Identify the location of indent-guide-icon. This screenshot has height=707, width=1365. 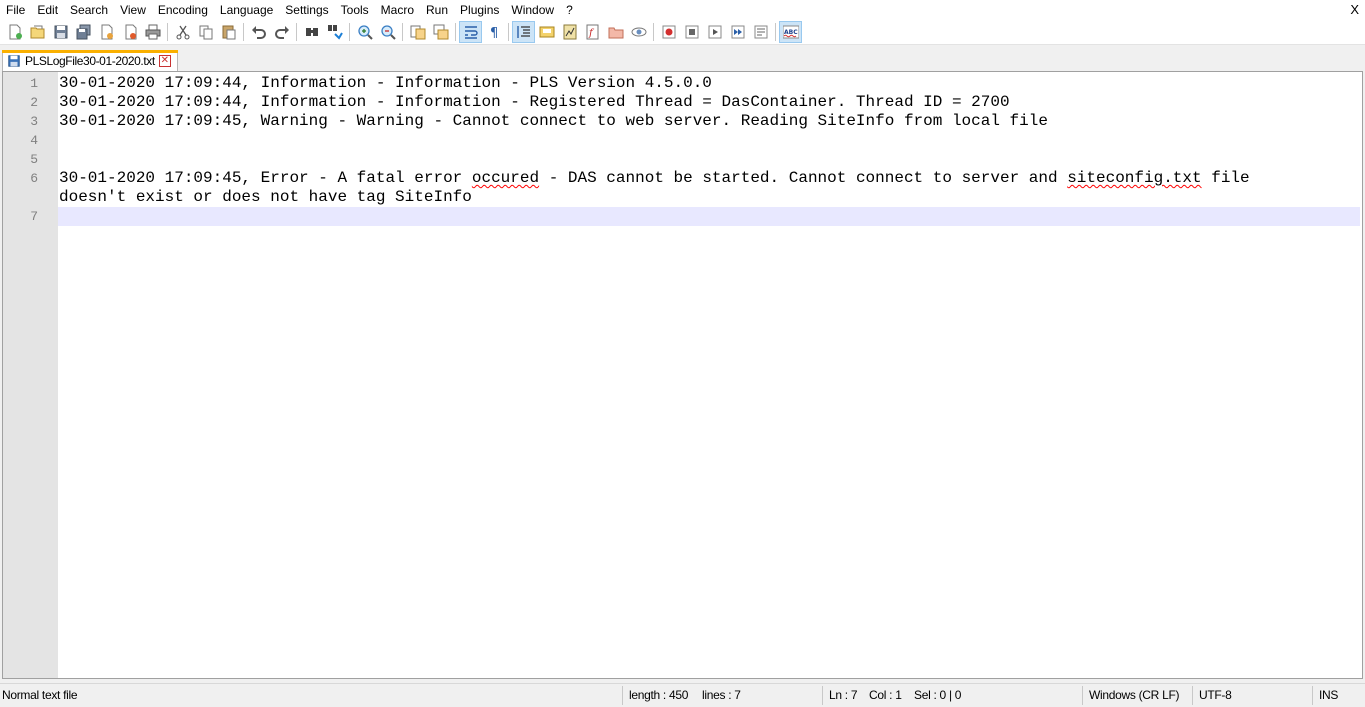
(523, 32).